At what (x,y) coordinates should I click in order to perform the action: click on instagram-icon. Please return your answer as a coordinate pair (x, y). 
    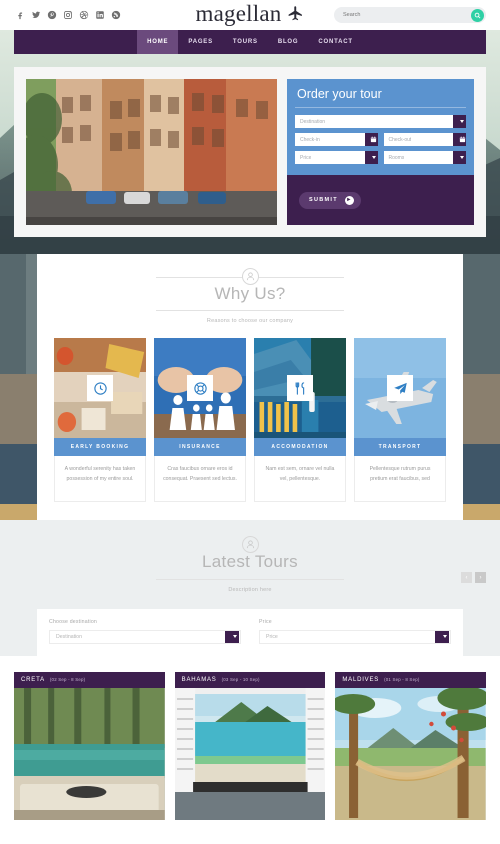
    Looking at the image, I should click on (67, 15).